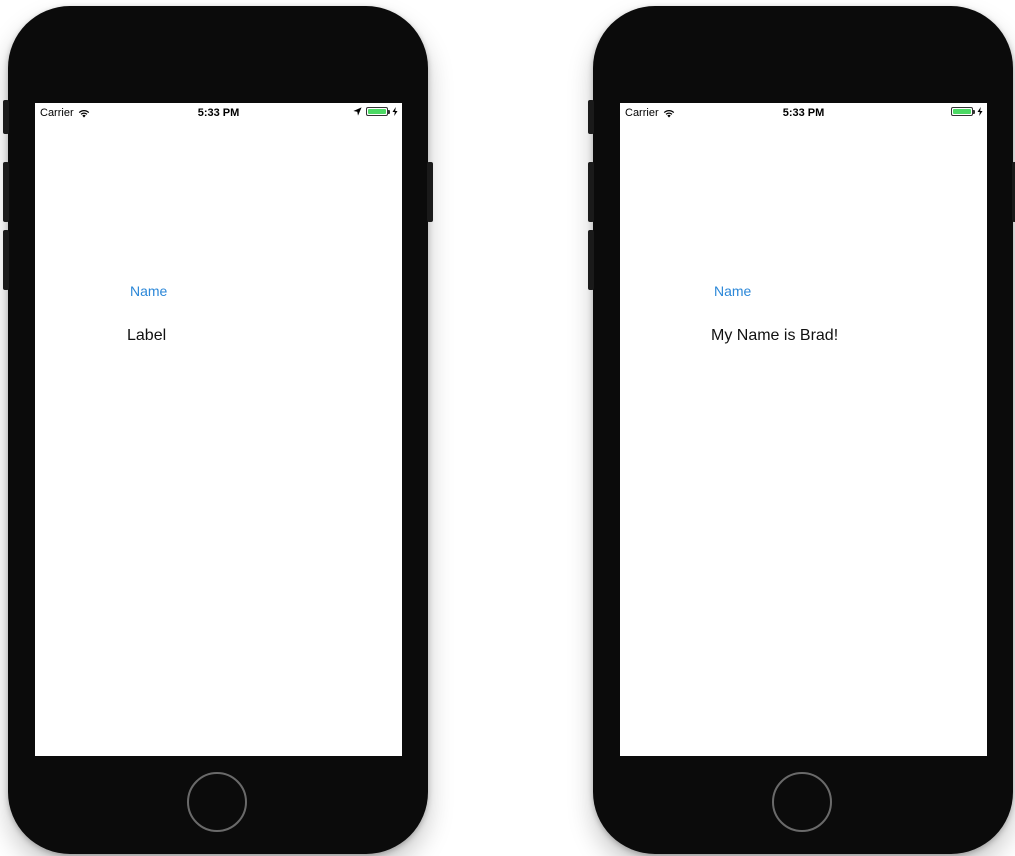 The width and height of the screenshot is (1015, 856). Describe the element at coordinates (775, 335) in the screenshot. I see `output-label: My Name is Brad!` at that location.